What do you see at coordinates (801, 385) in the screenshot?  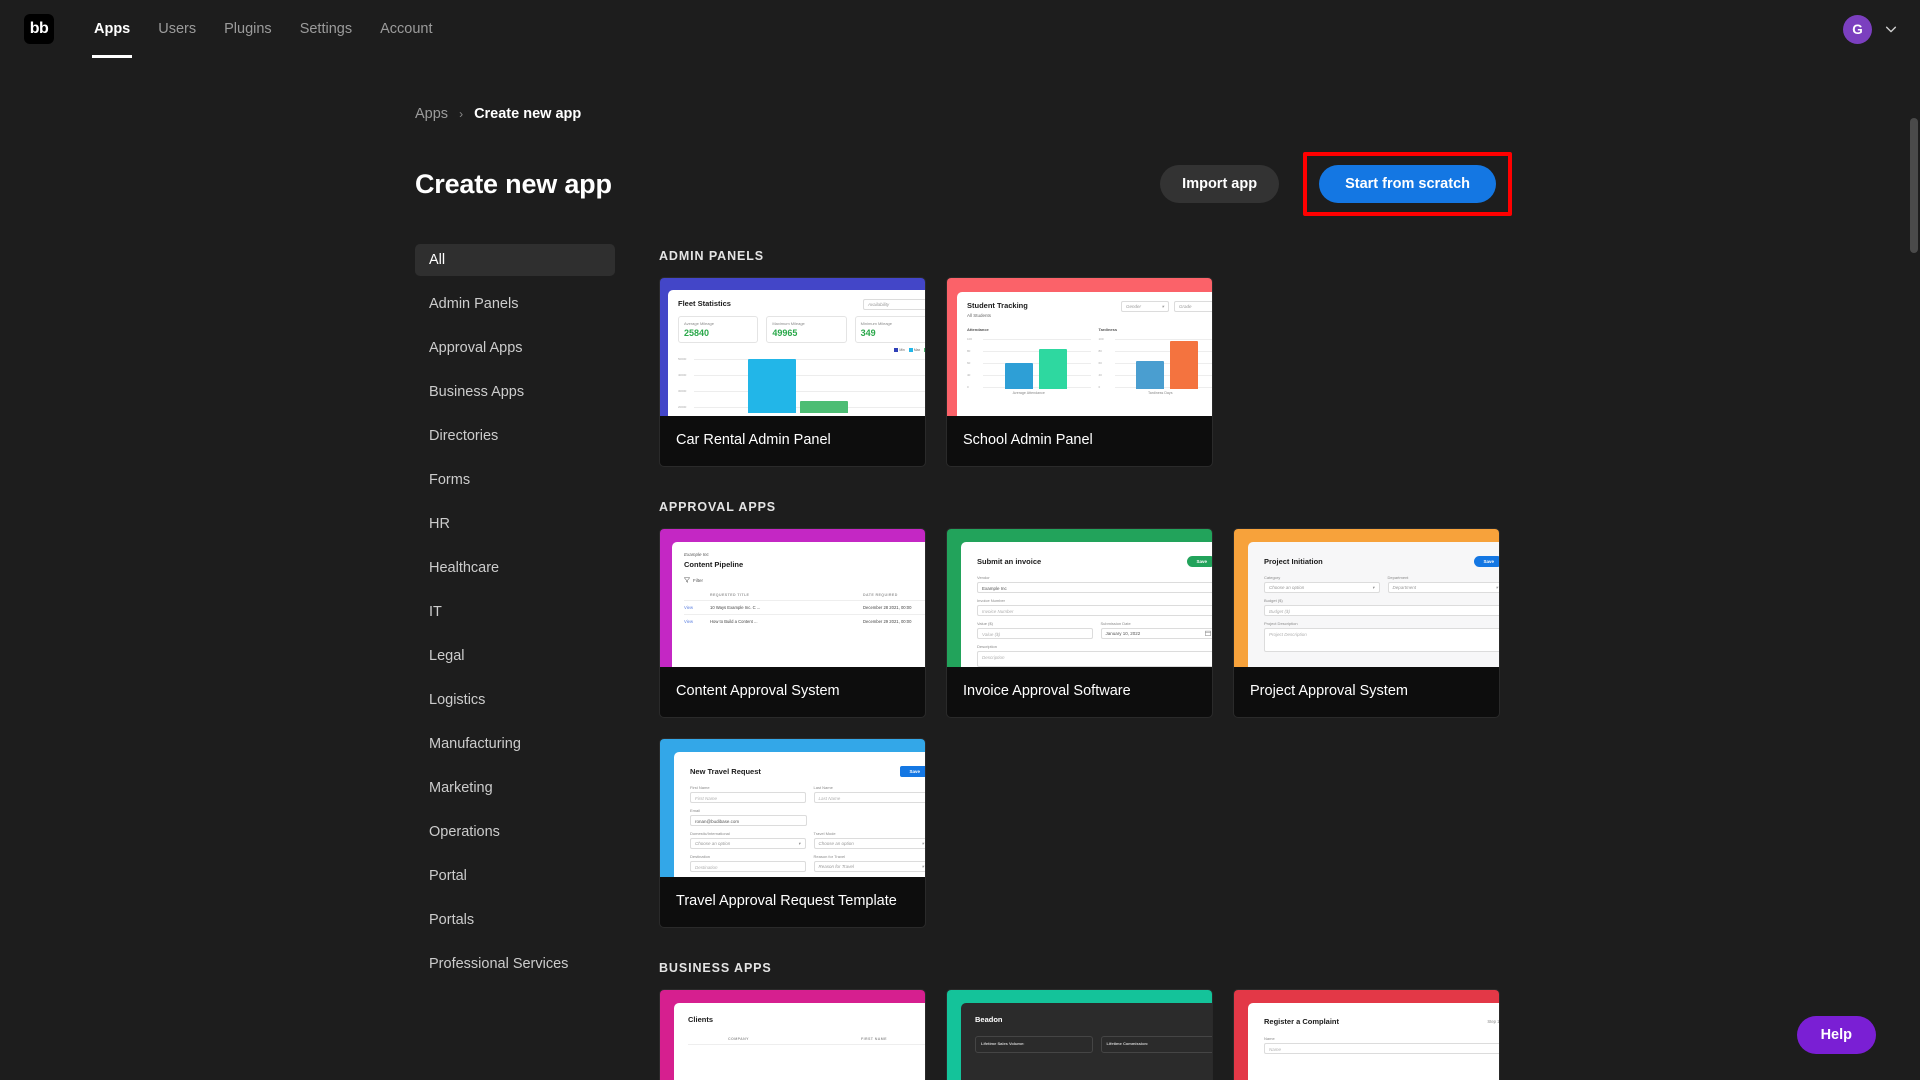 I see `thumb-bar-chart: 50000 40000 30000 20000` at bounding box center [801, 385].